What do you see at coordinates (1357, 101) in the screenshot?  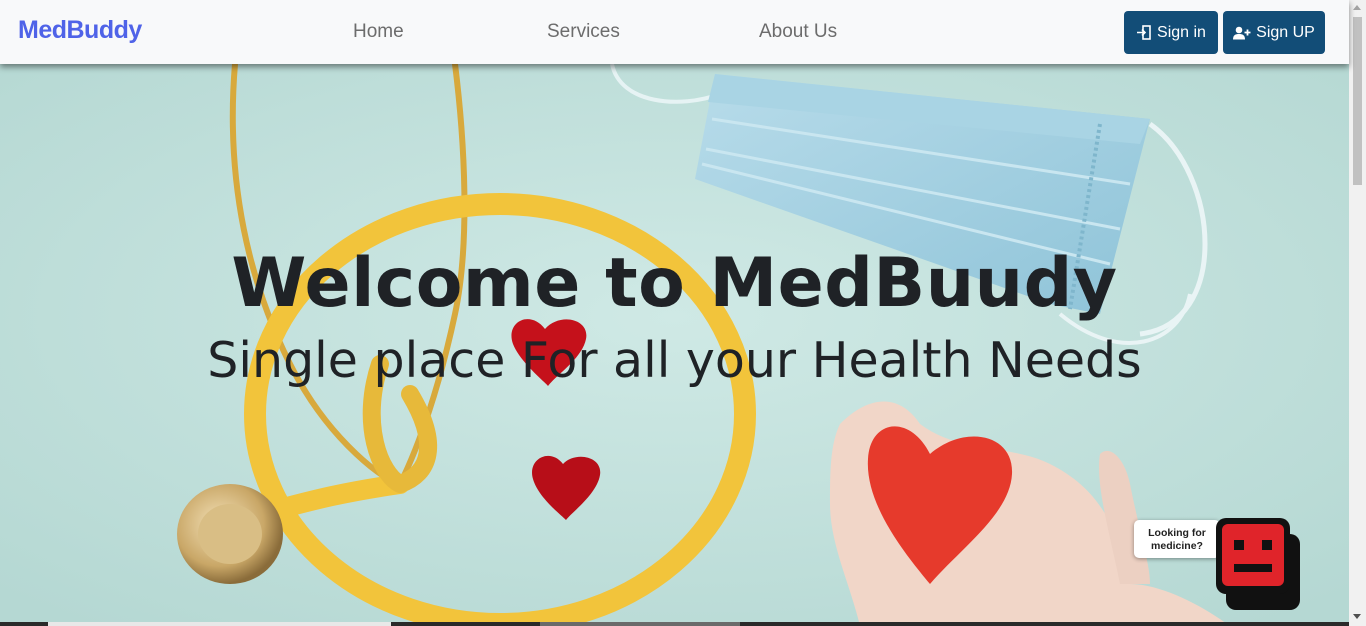 I see `scrollbar-thumb` at bounding box center [1357, 101].